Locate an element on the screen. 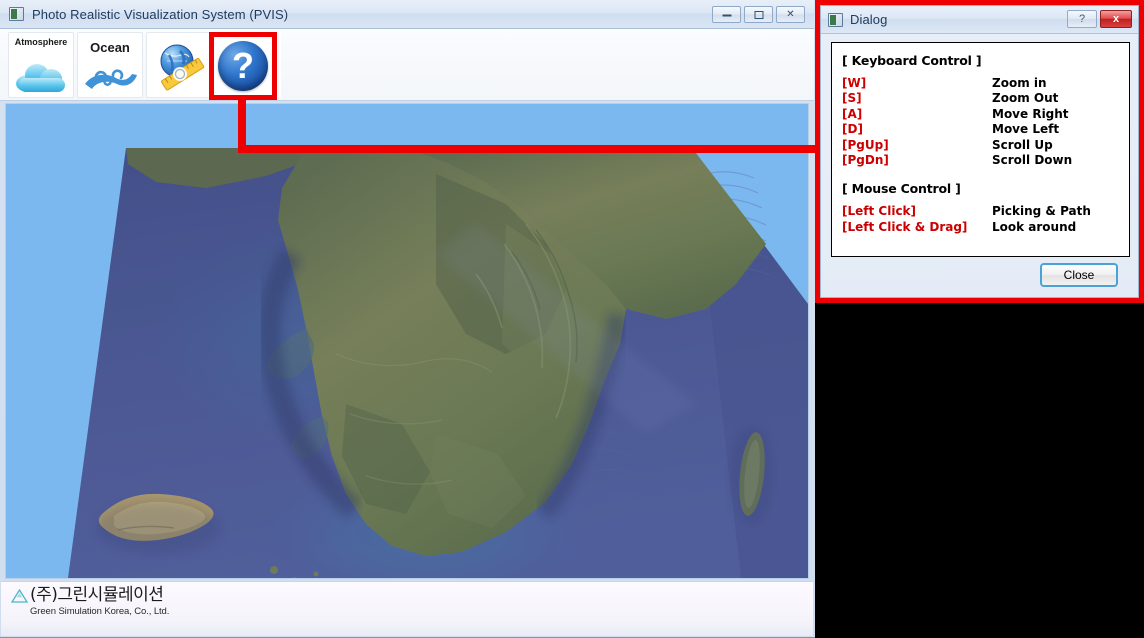 The image size is (1144, 638). spacer-row is located at coordinates (980, 173).